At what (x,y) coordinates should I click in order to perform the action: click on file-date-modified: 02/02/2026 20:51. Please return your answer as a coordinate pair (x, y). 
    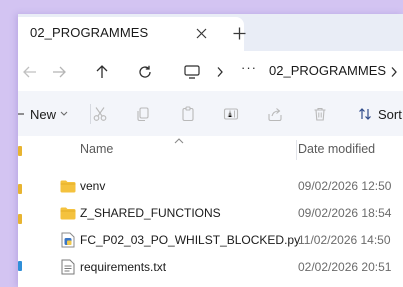
    Looking at the image, I should click on (345, 267).